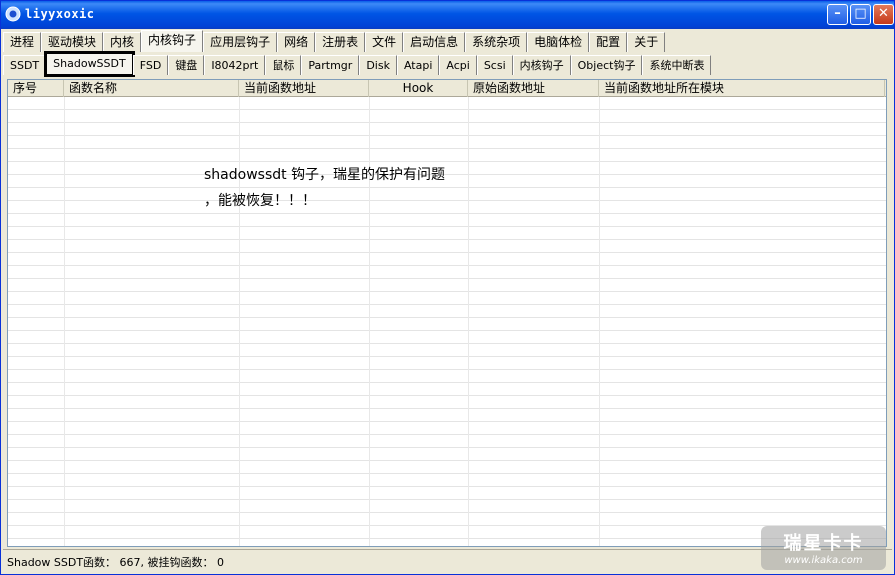  What do you see at coordinates (151, 88) in the screenshot?
I see `column-header-function-name: 函数名称` at bounding box center [151, 88].